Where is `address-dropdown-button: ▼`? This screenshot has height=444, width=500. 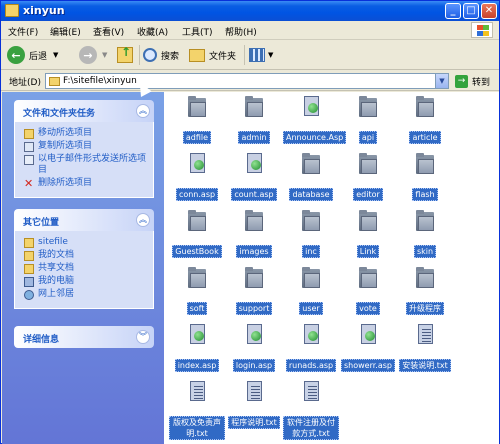
address-dropdown-button: ▼ is located at coordinates (441, 81).